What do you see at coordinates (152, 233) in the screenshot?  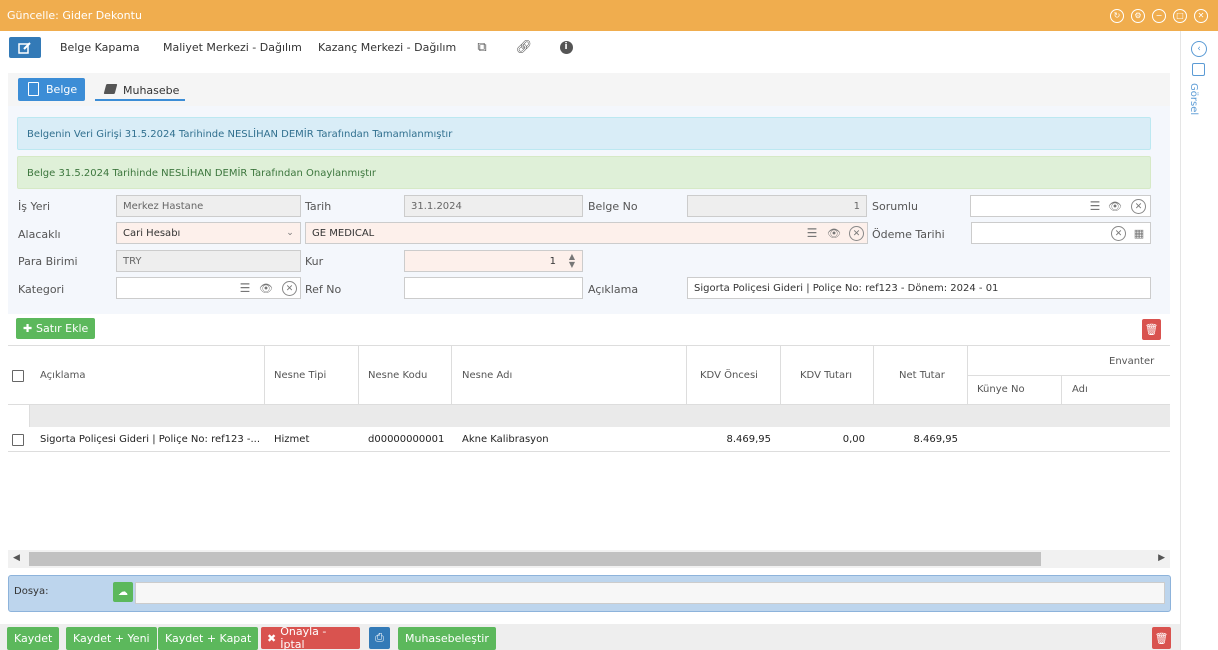 I see `alacakli-type-value: Cari Hesabı` at bounding box center [152, 233].